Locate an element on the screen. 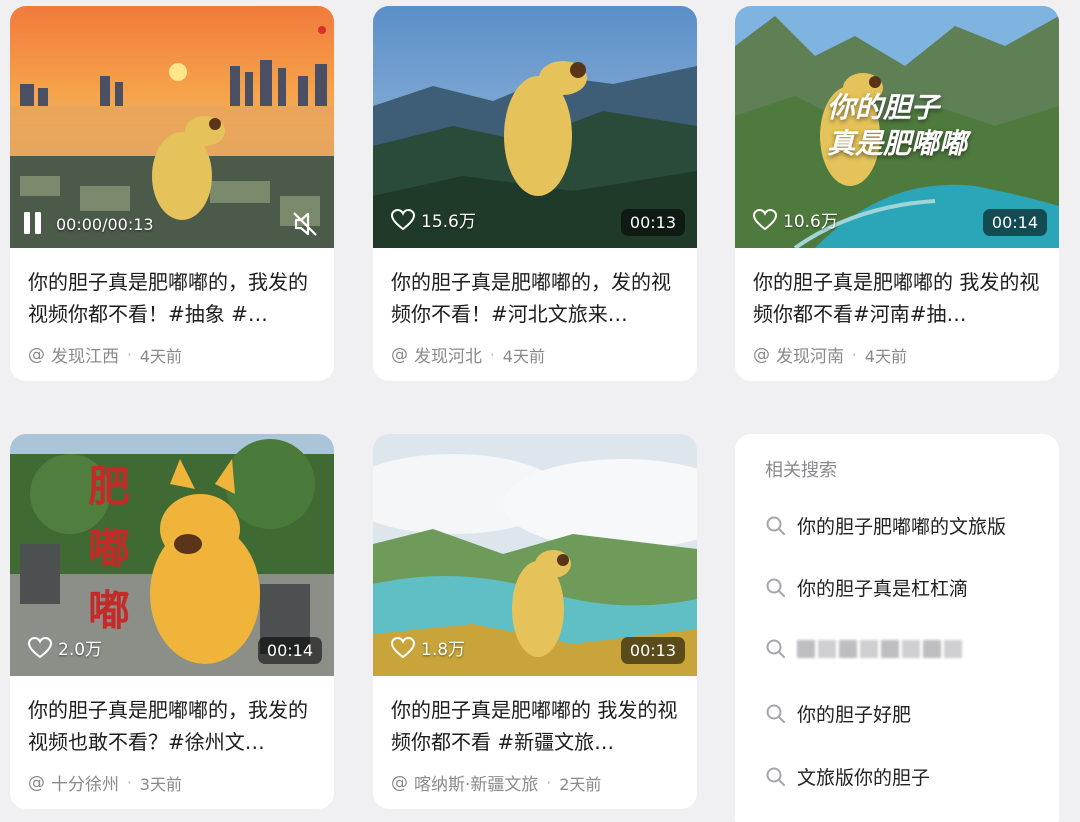 The image size is (1080, 822). like-count-text: 10.6万 is located at coordinates (810, 222).